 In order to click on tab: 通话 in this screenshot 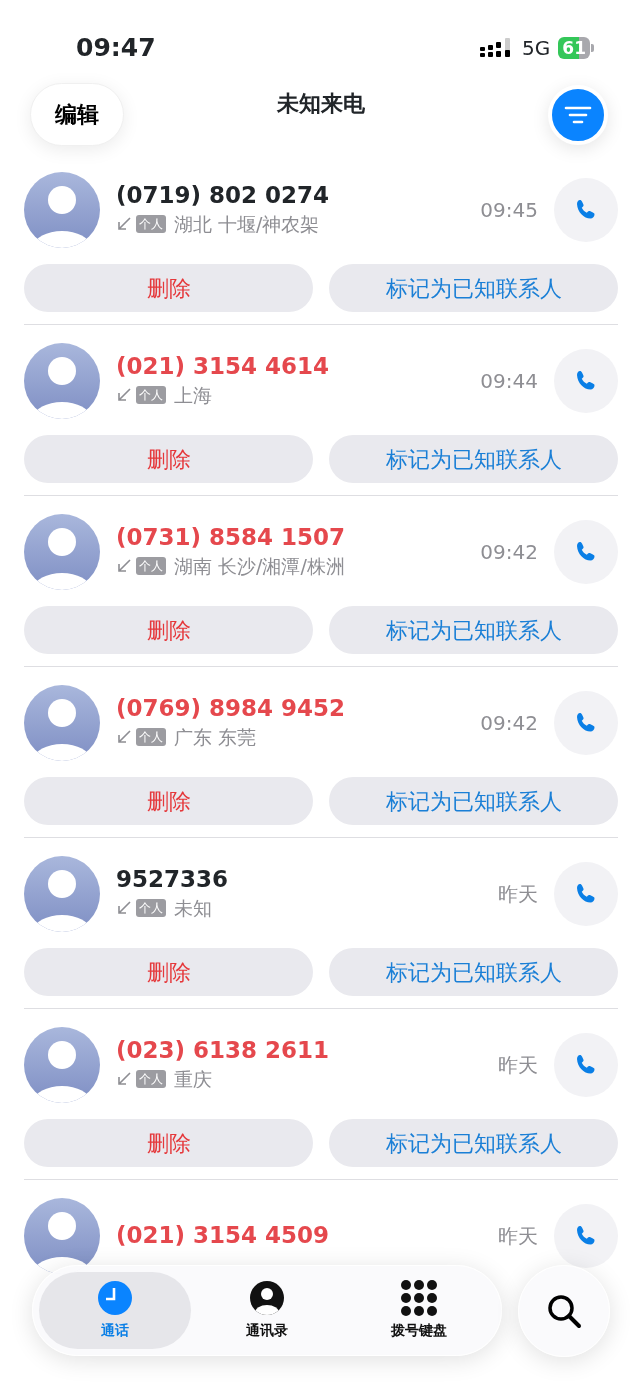, I will do `click(115, 1310)`.